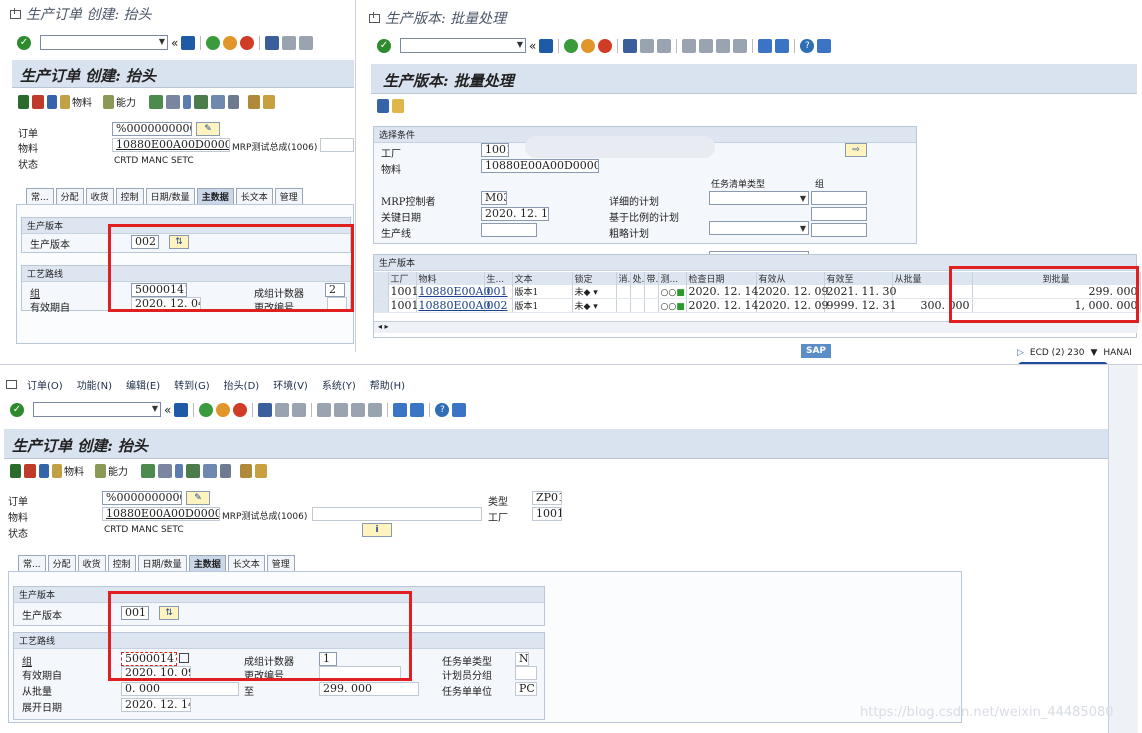 The height and width of the screenshot is (733, 1142). Describe the element at coordinates (1123, 549) in the screenshot. I see `vertical-scrollbar` at that location.